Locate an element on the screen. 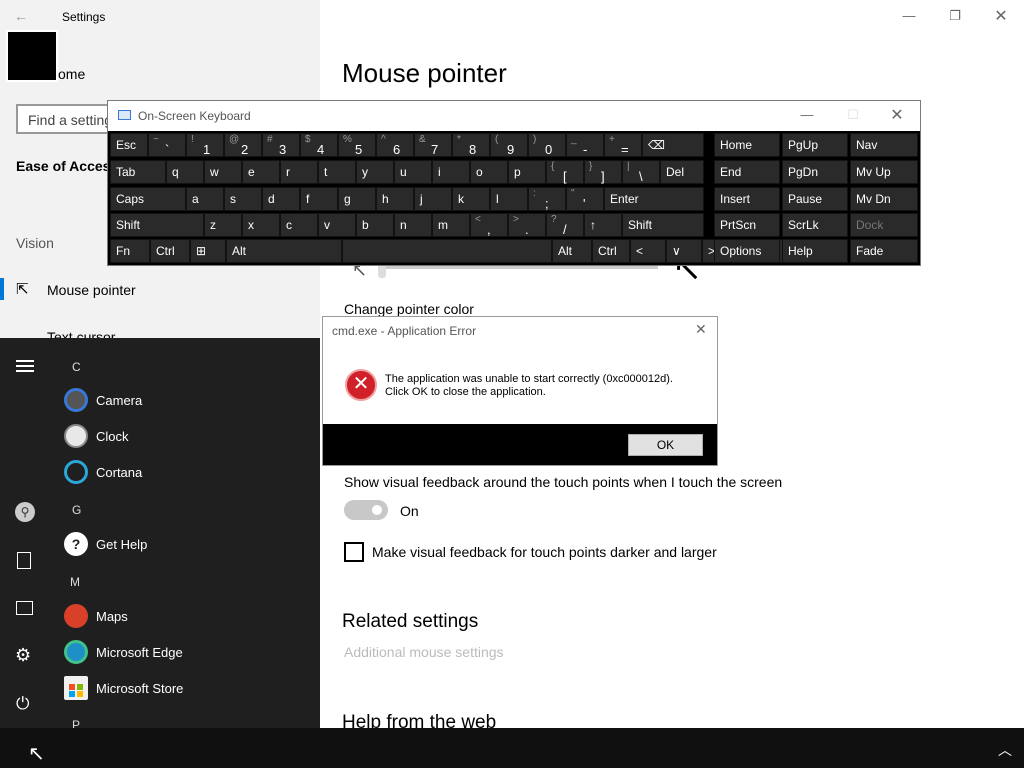  key-sym-496: + = is located at coordinates (623, 145).